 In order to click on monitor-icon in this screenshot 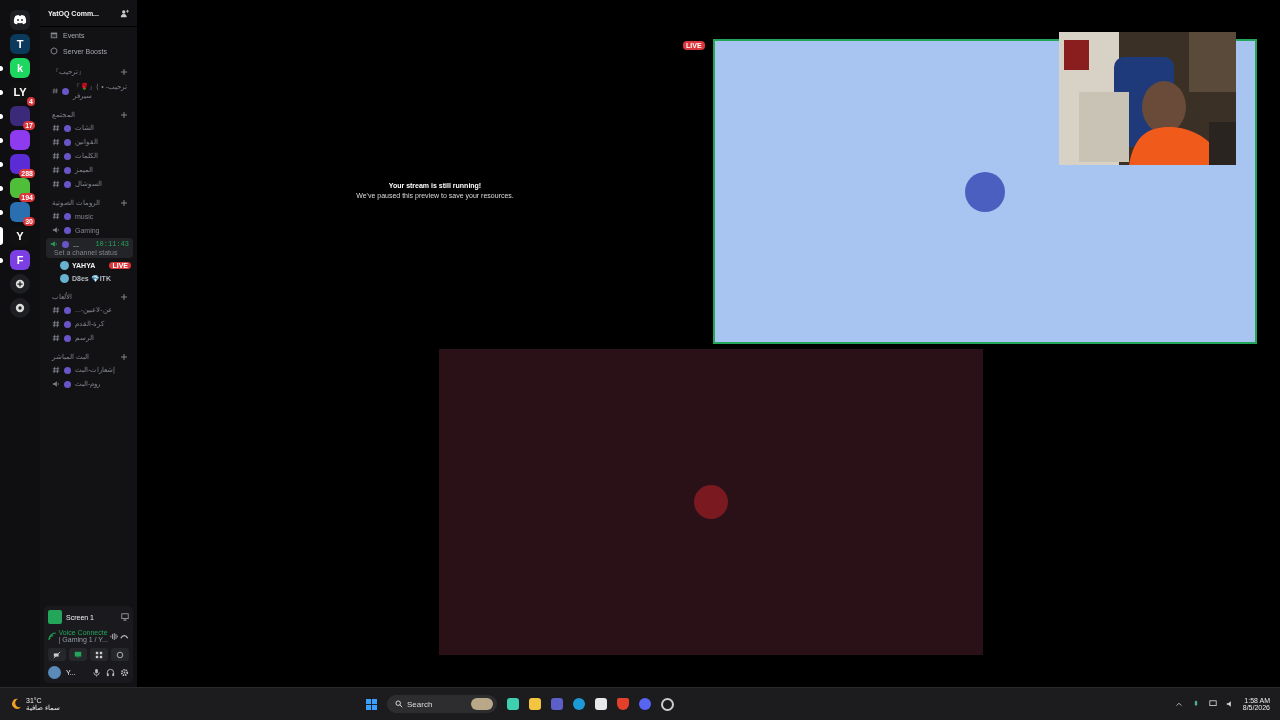, I will do `click(78, 654)`.